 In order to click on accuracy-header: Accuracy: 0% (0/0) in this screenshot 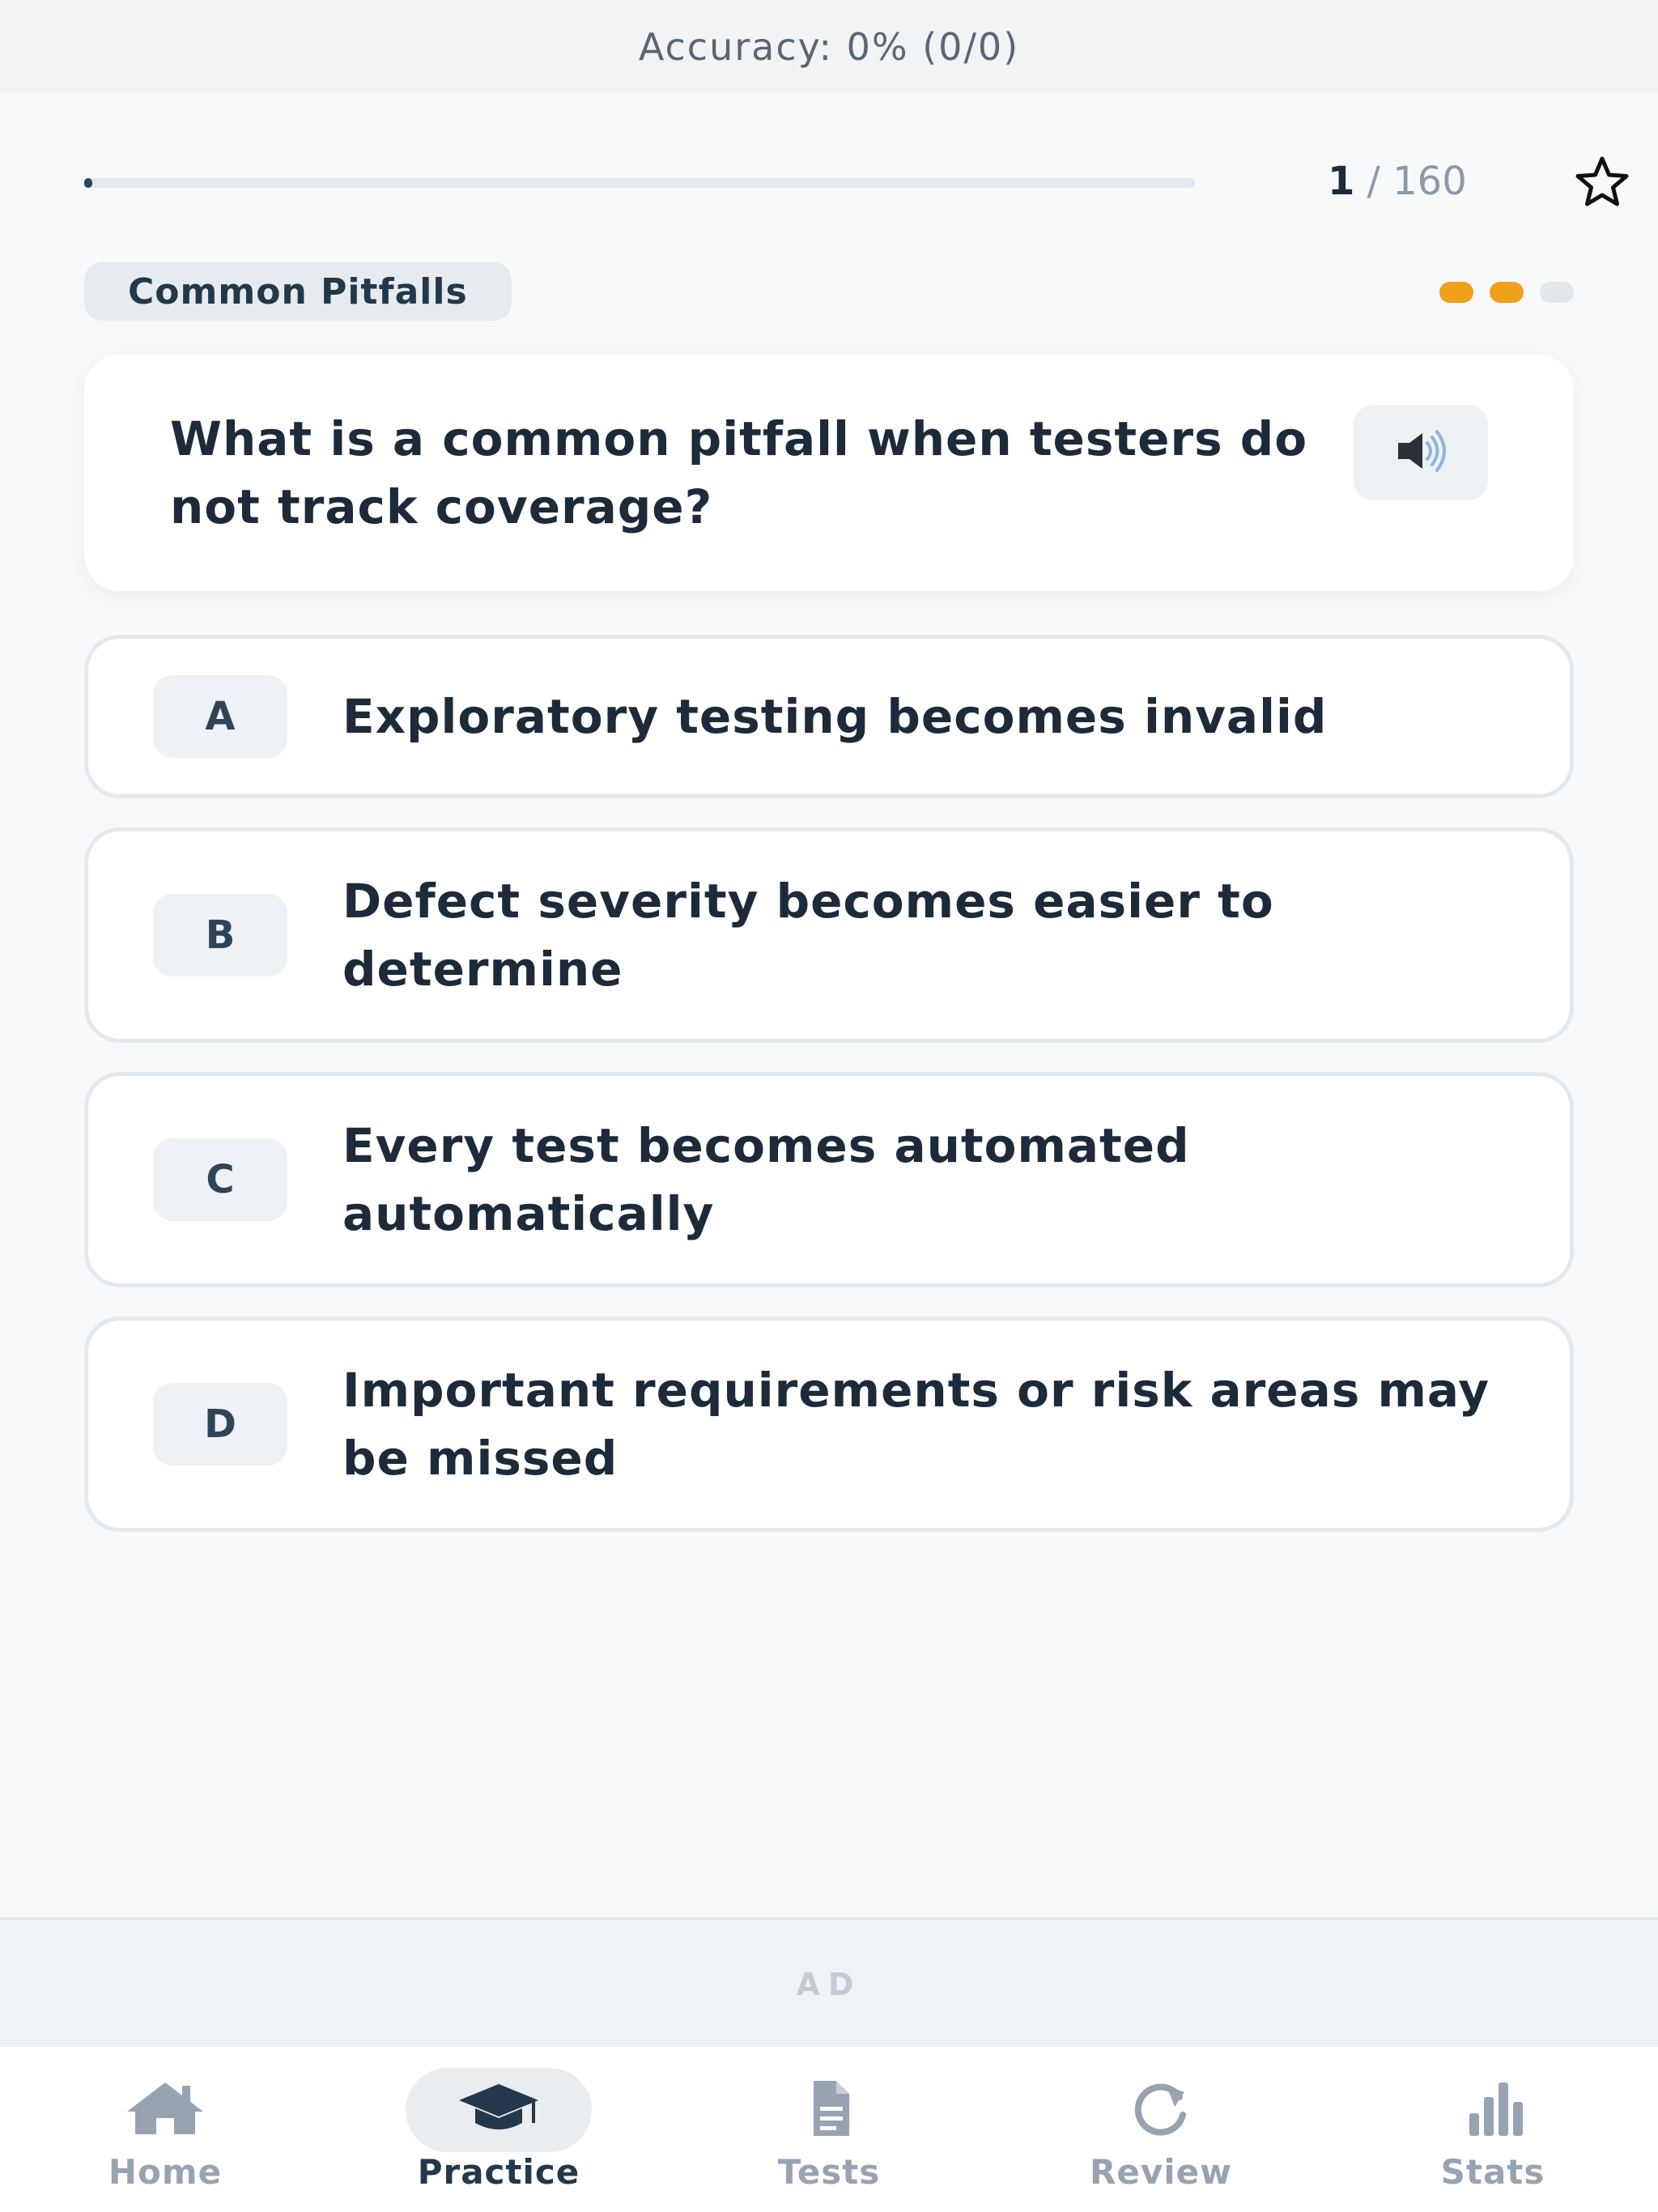, I will do `click(829, 47)`.